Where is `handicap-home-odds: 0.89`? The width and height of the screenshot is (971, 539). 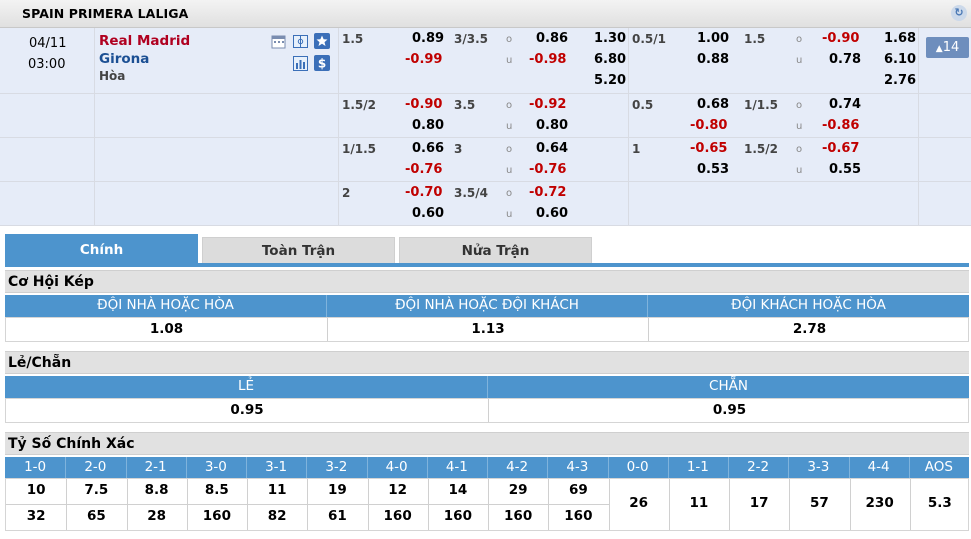 handicap-home-odds: 0.89 is located at coordinates (428, 38).